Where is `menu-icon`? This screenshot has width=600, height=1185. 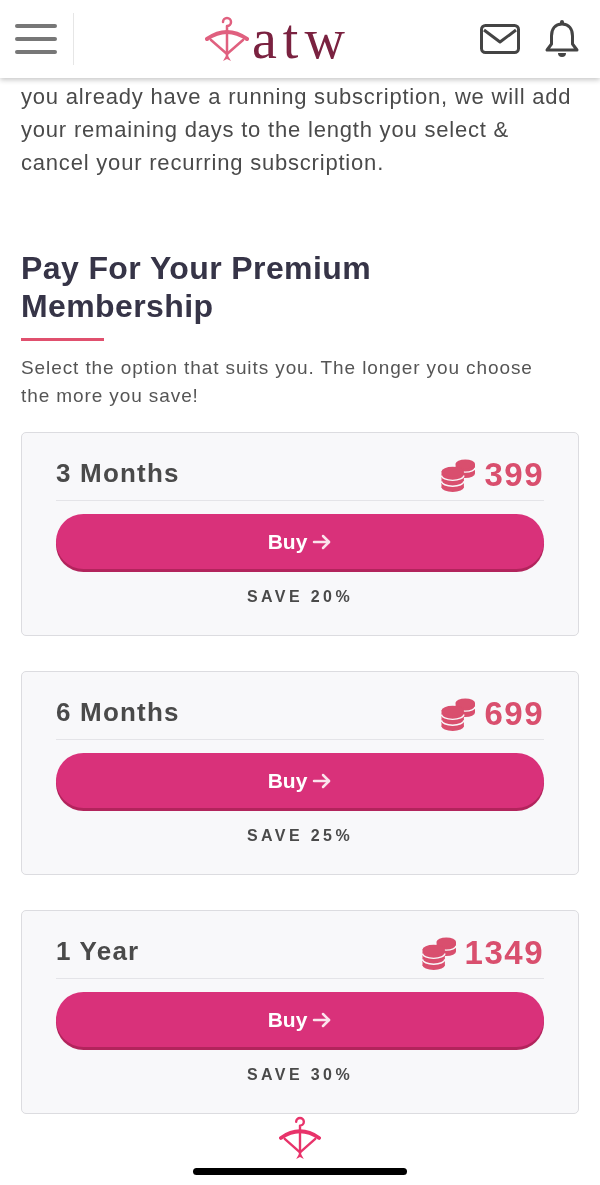
menu-icon is located at coordinates (36, 39).